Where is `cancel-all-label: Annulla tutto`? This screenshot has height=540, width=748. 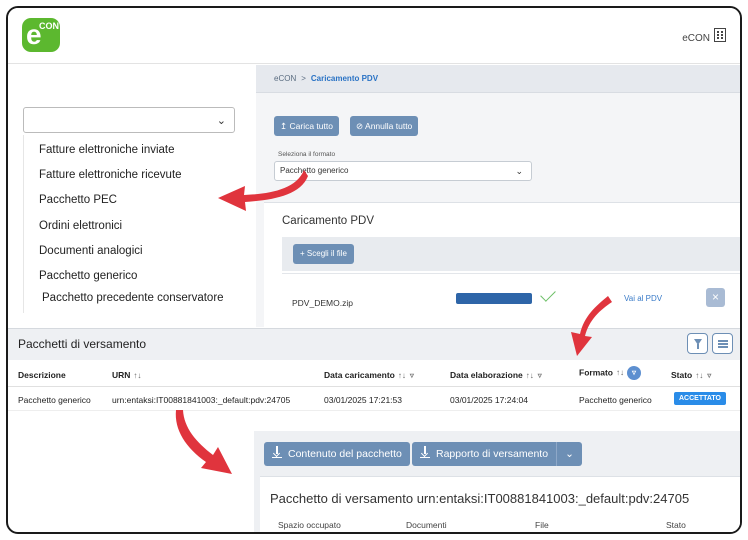 cancel-all-label: Annulla tutto is located at coordinates (389, 126).